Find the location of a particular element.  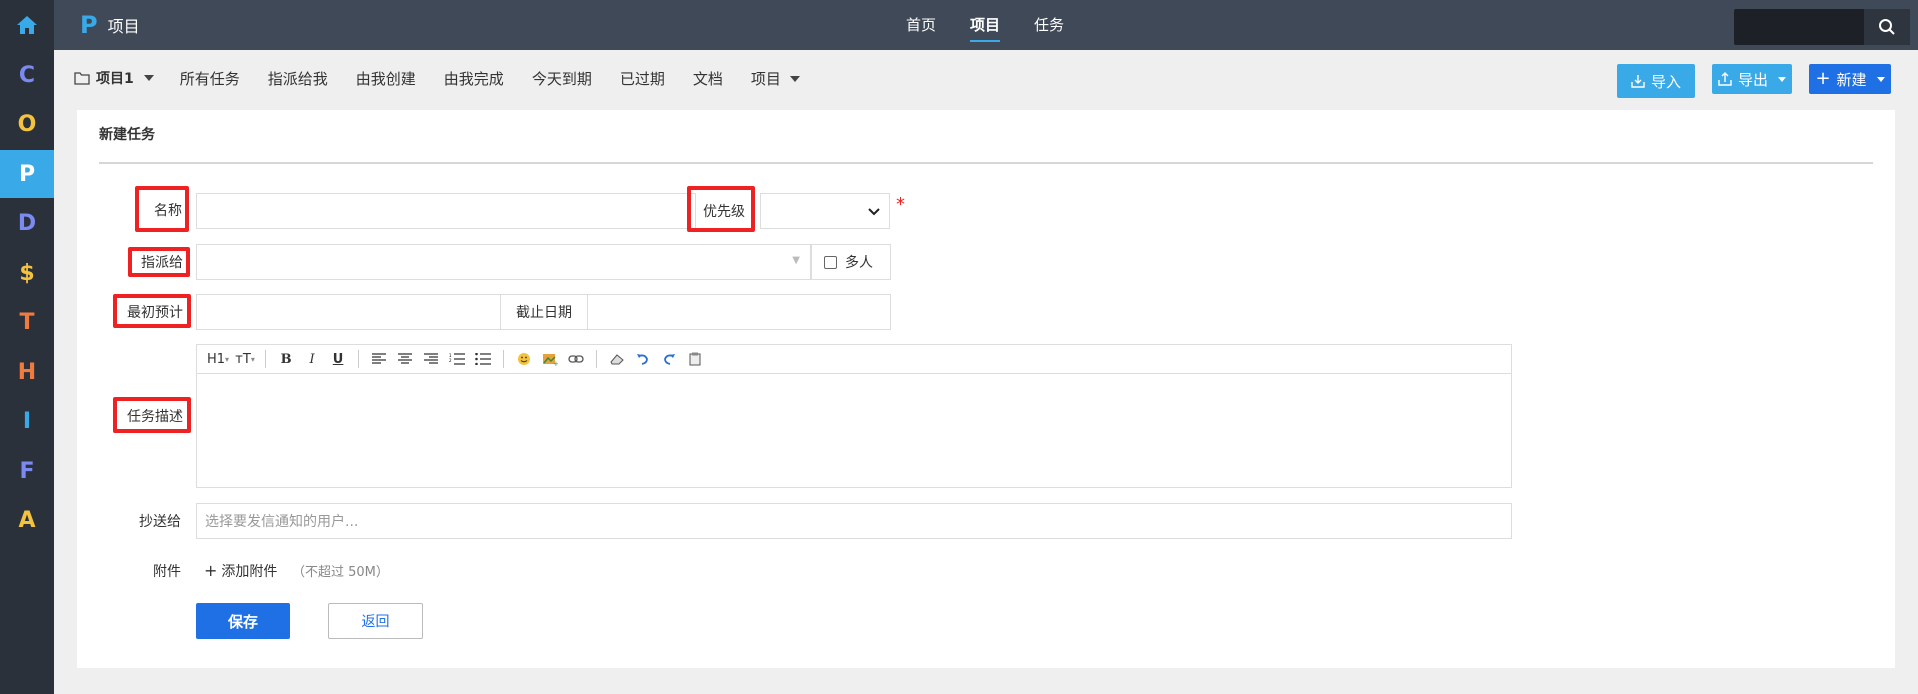

import-button: 导入 is located at coordinates (1656, 81).